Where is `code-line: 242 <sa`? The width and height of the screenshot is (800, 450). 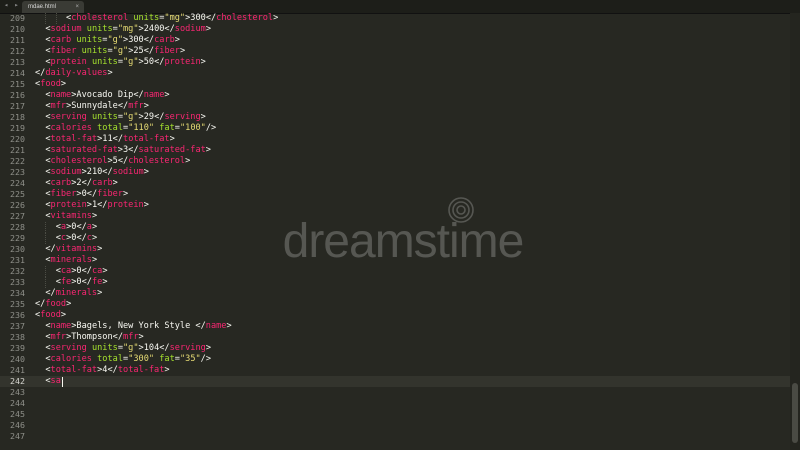 code-line: 242 <sa is located at coordinates (395, 381).